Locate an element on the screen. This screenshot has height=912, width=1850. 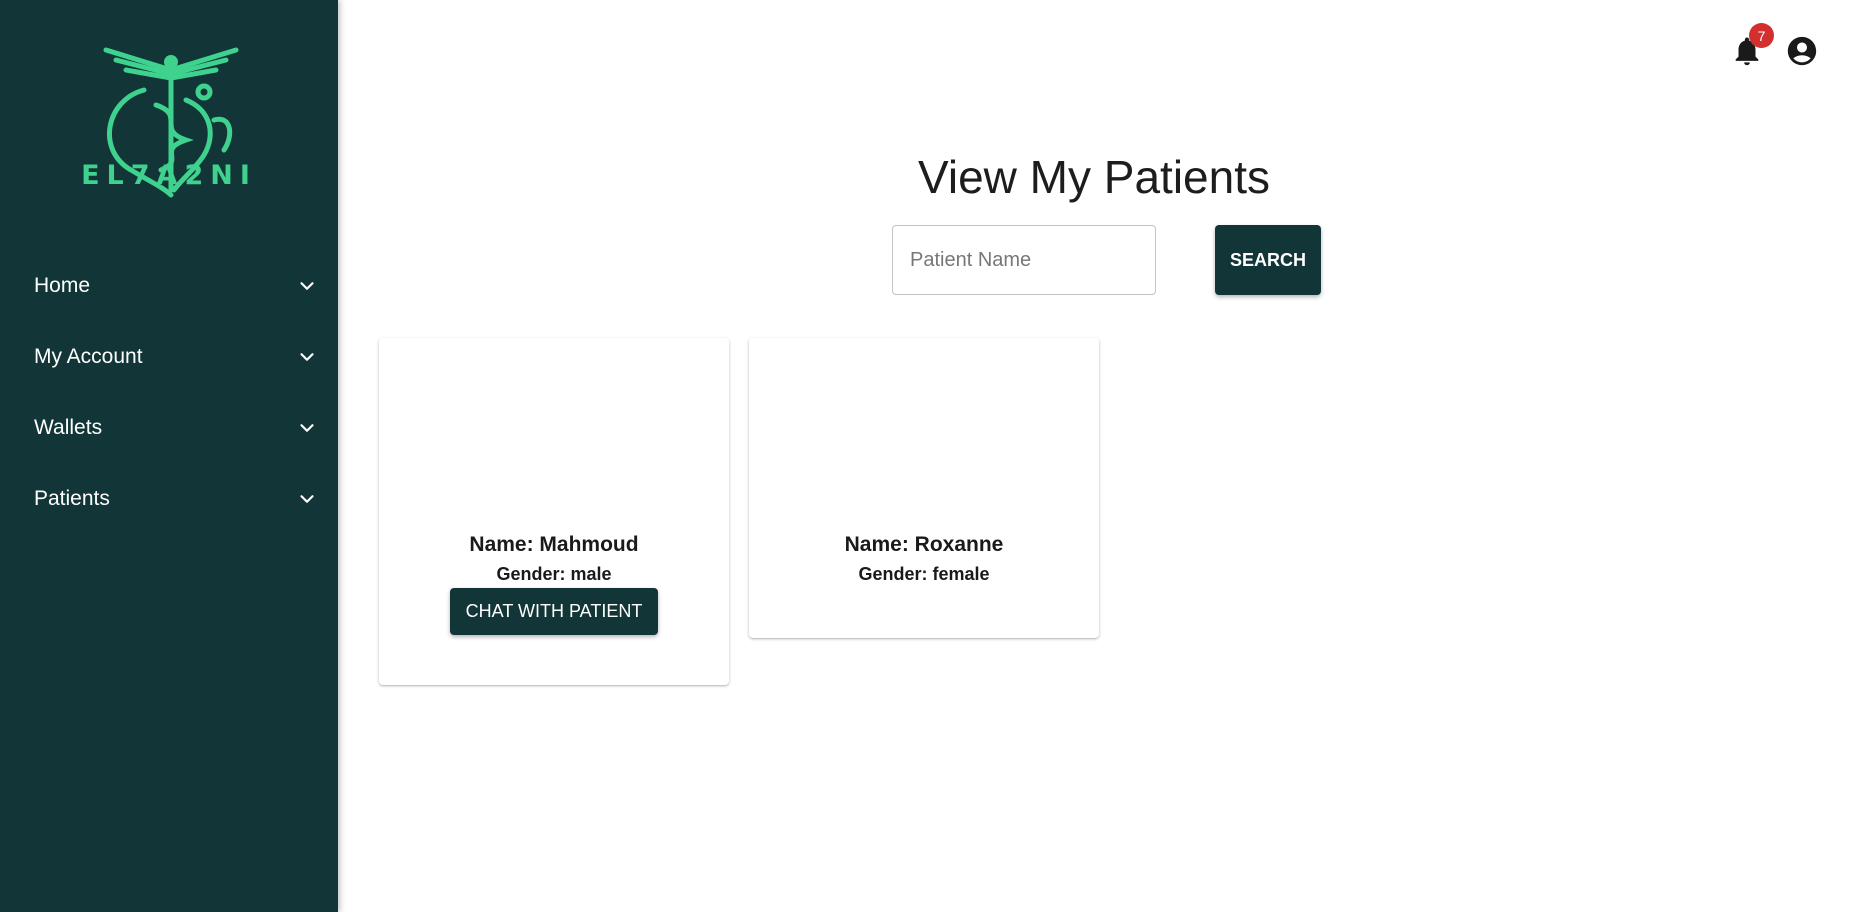
sidebar-item-home: Home is located at coordinates (169, 285).